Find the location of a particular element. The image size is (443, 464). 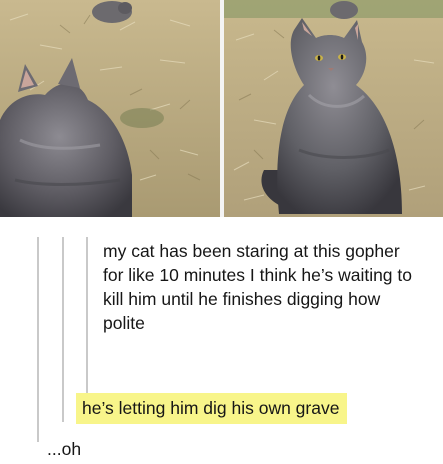

gopher-distant-right is located at coordinates (344, 10).